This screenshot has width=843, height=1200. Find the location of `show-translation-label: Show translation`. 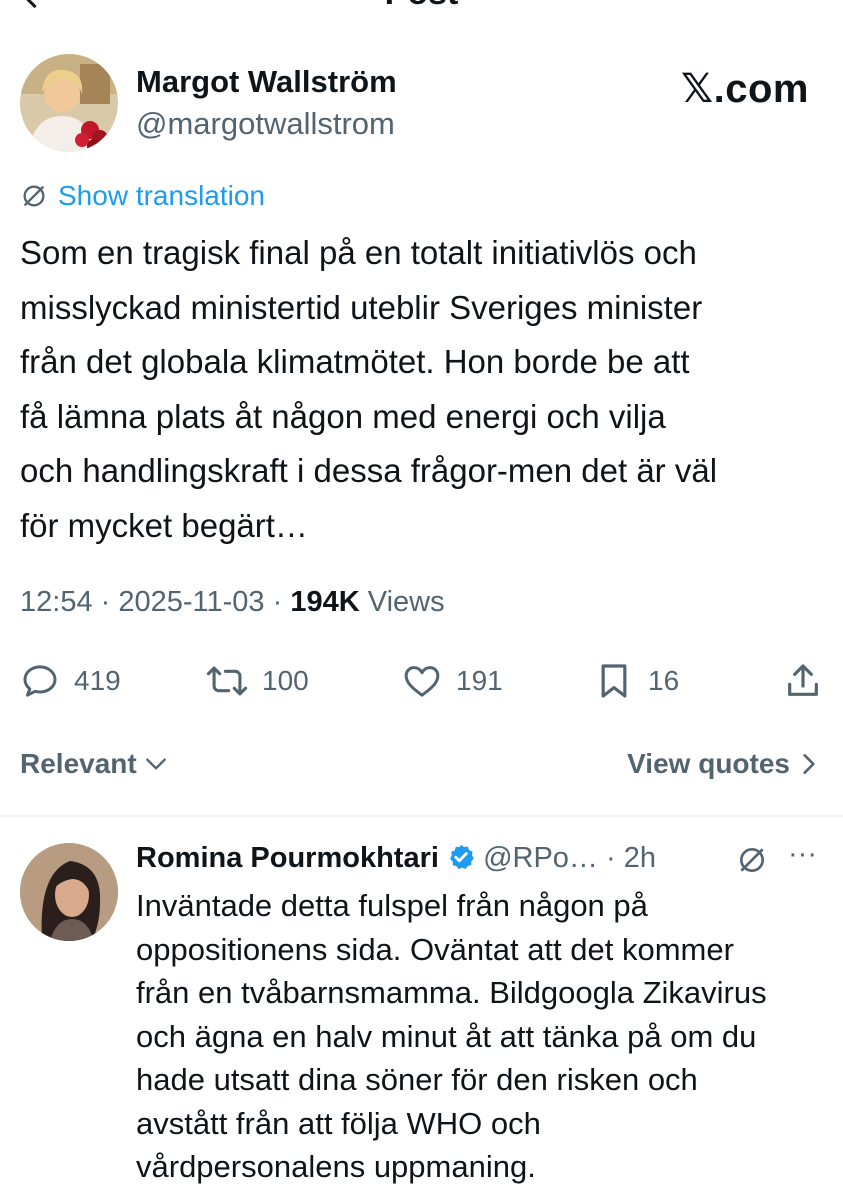

show-translation-label: Show translation is located at coordinates (162, 195).